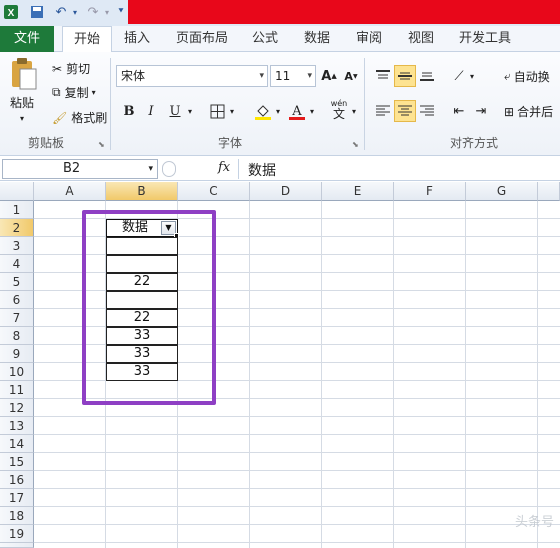  Describe the element at coordinates (17, 318) in the screenshot. I see `row-header: 7` at that location.